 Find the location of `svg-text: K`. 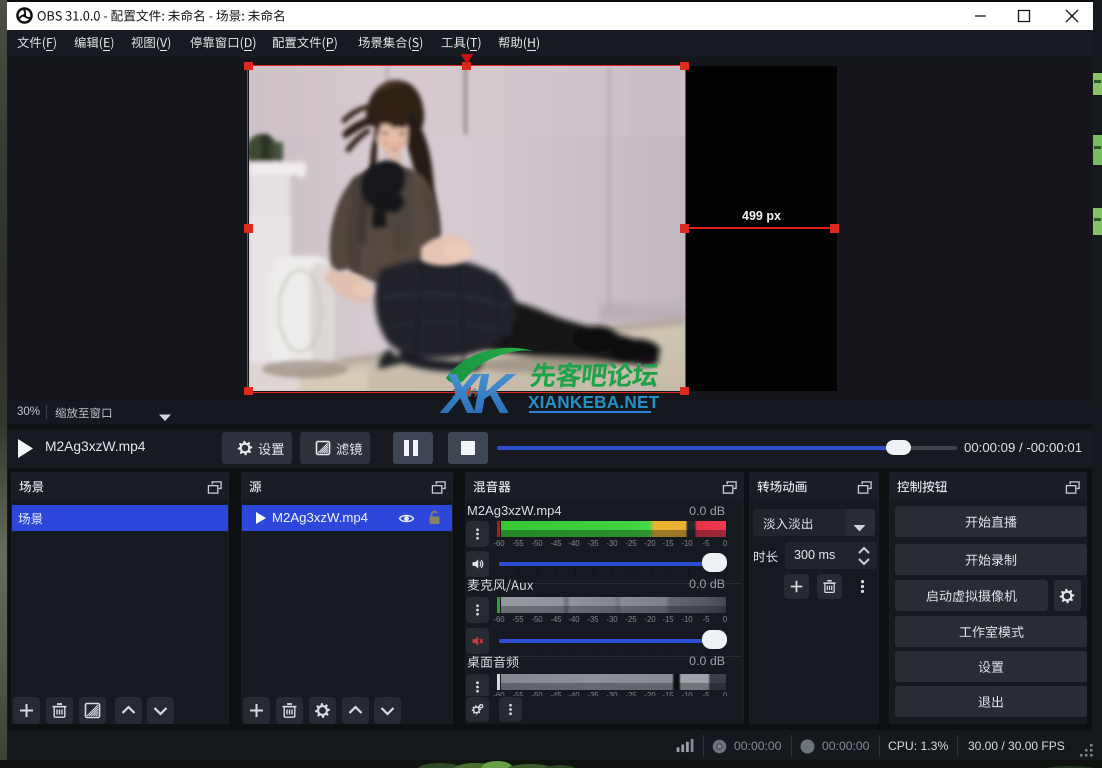

svg-text: K is located at coordinates (494, 391).